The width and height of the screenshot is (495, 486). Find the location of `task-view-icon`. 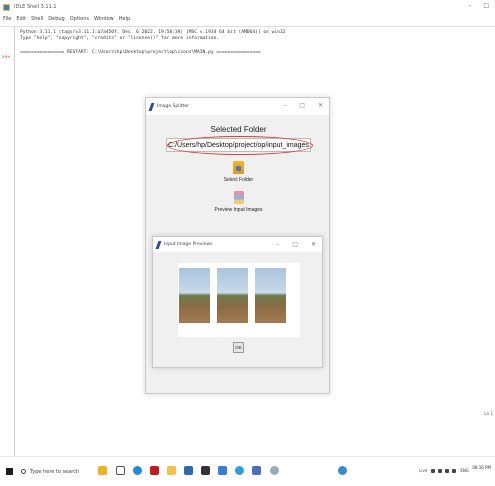

task-view-icon is located at coordinates (120, 470).